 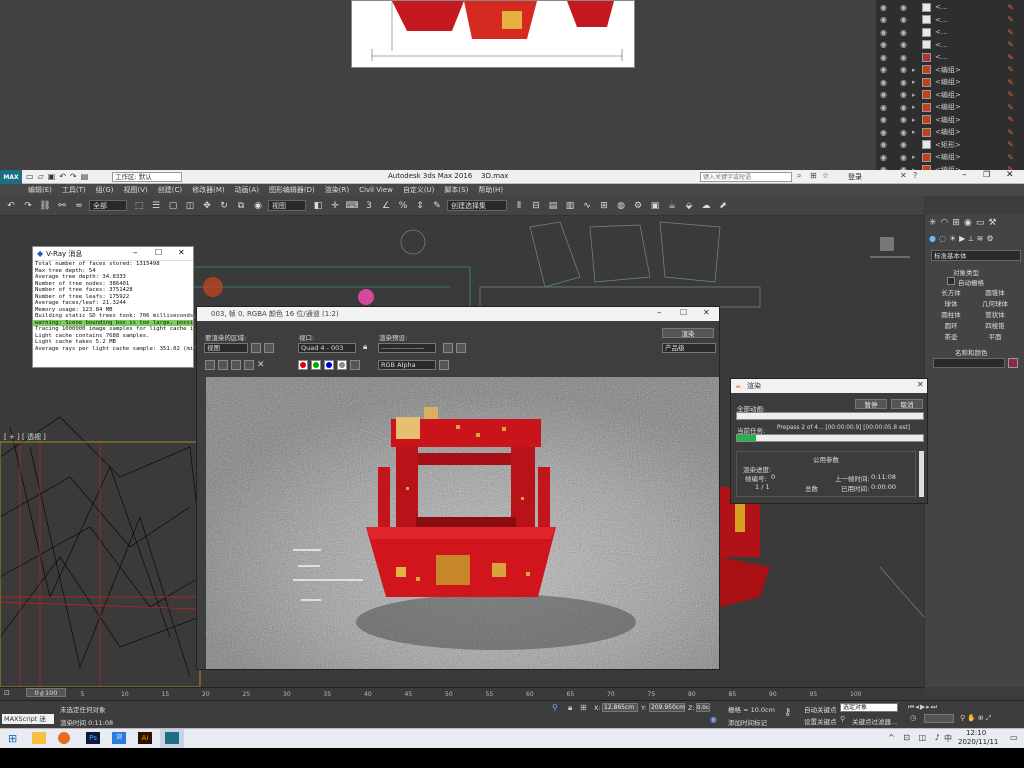 I want to click on teapot-button: 茶壶, so click(x=951, y=337).